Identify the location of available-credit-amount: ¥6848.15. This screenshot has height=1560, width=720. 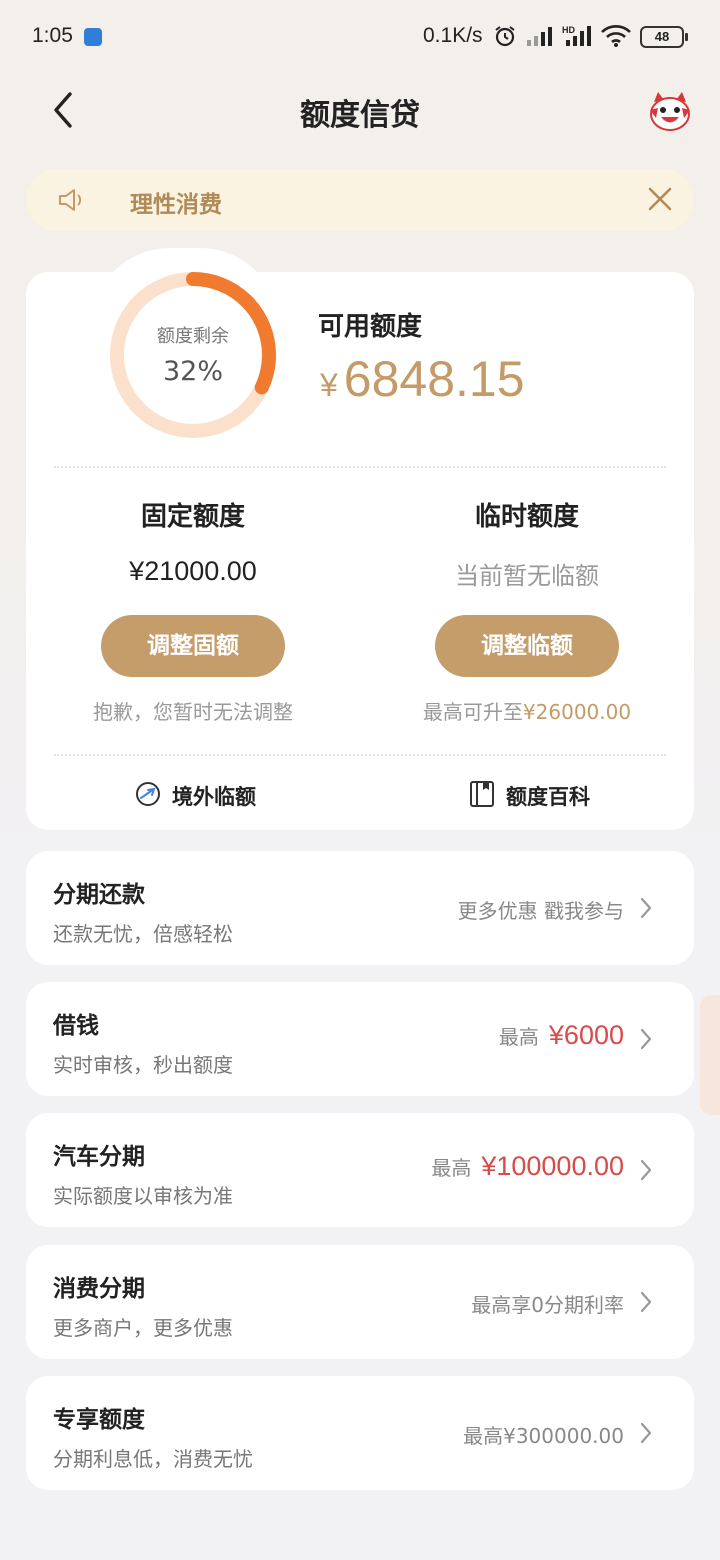
(422, 379).